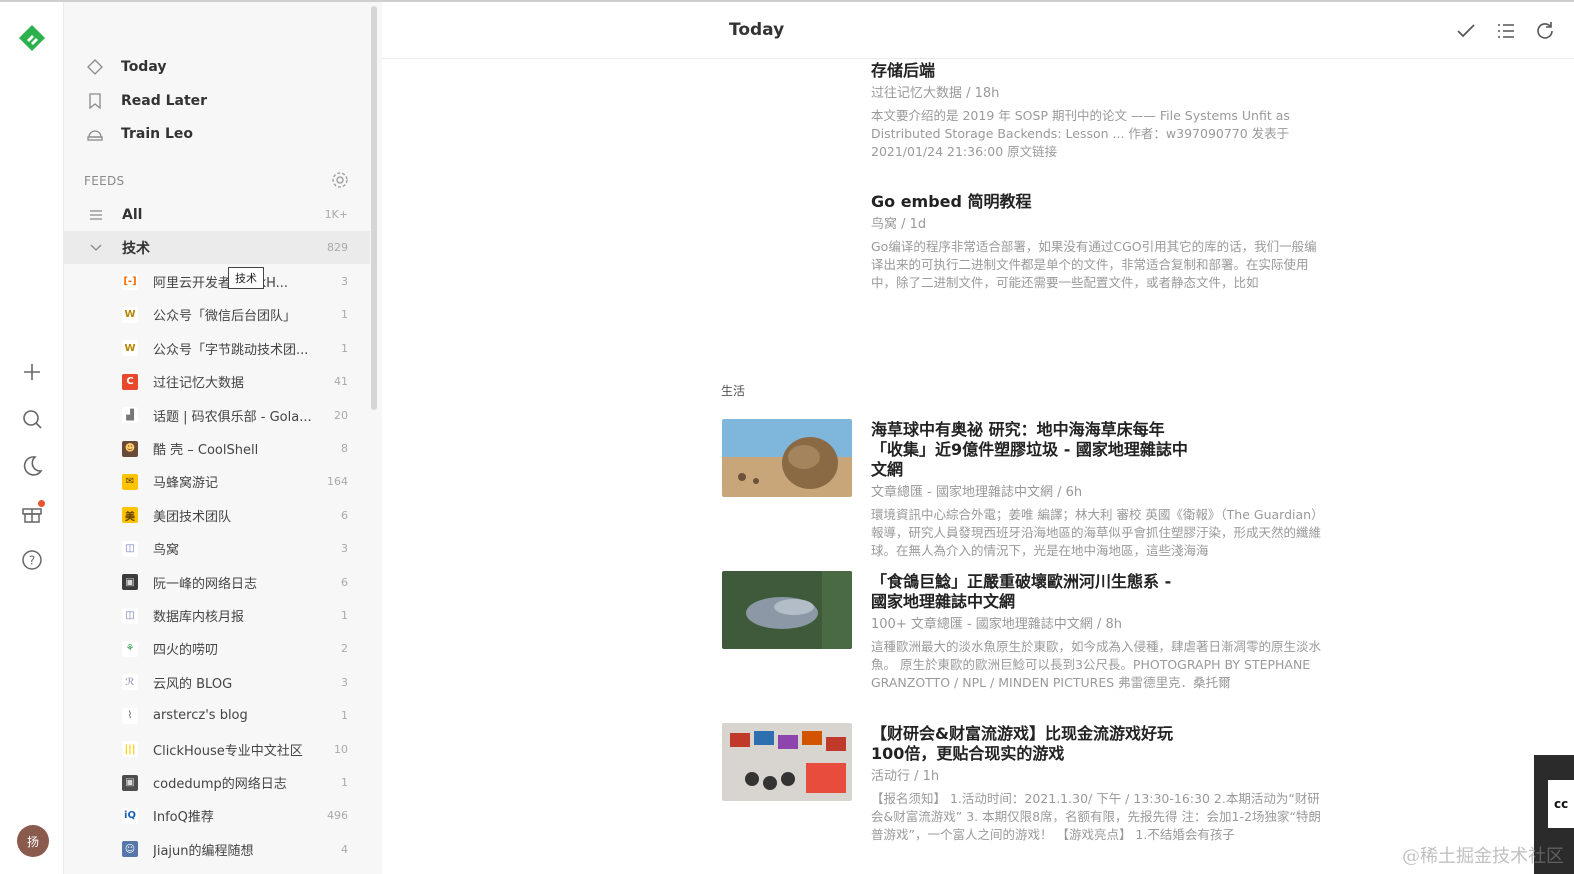 The image size is (1574, 874). What do you see at coordinates (1506, 31) in the screenshot?
I see `layout-list-icon` at bounding box center [1506, 31].